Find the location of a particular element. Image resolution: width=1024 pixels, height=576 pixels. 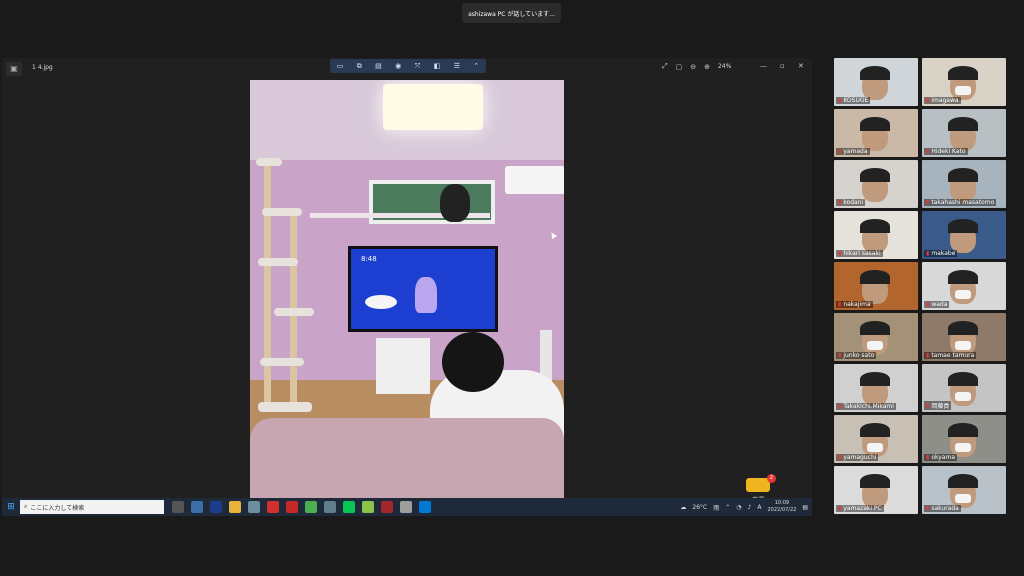

crop-icon: ⧉ is located at coordinates (359, 66).